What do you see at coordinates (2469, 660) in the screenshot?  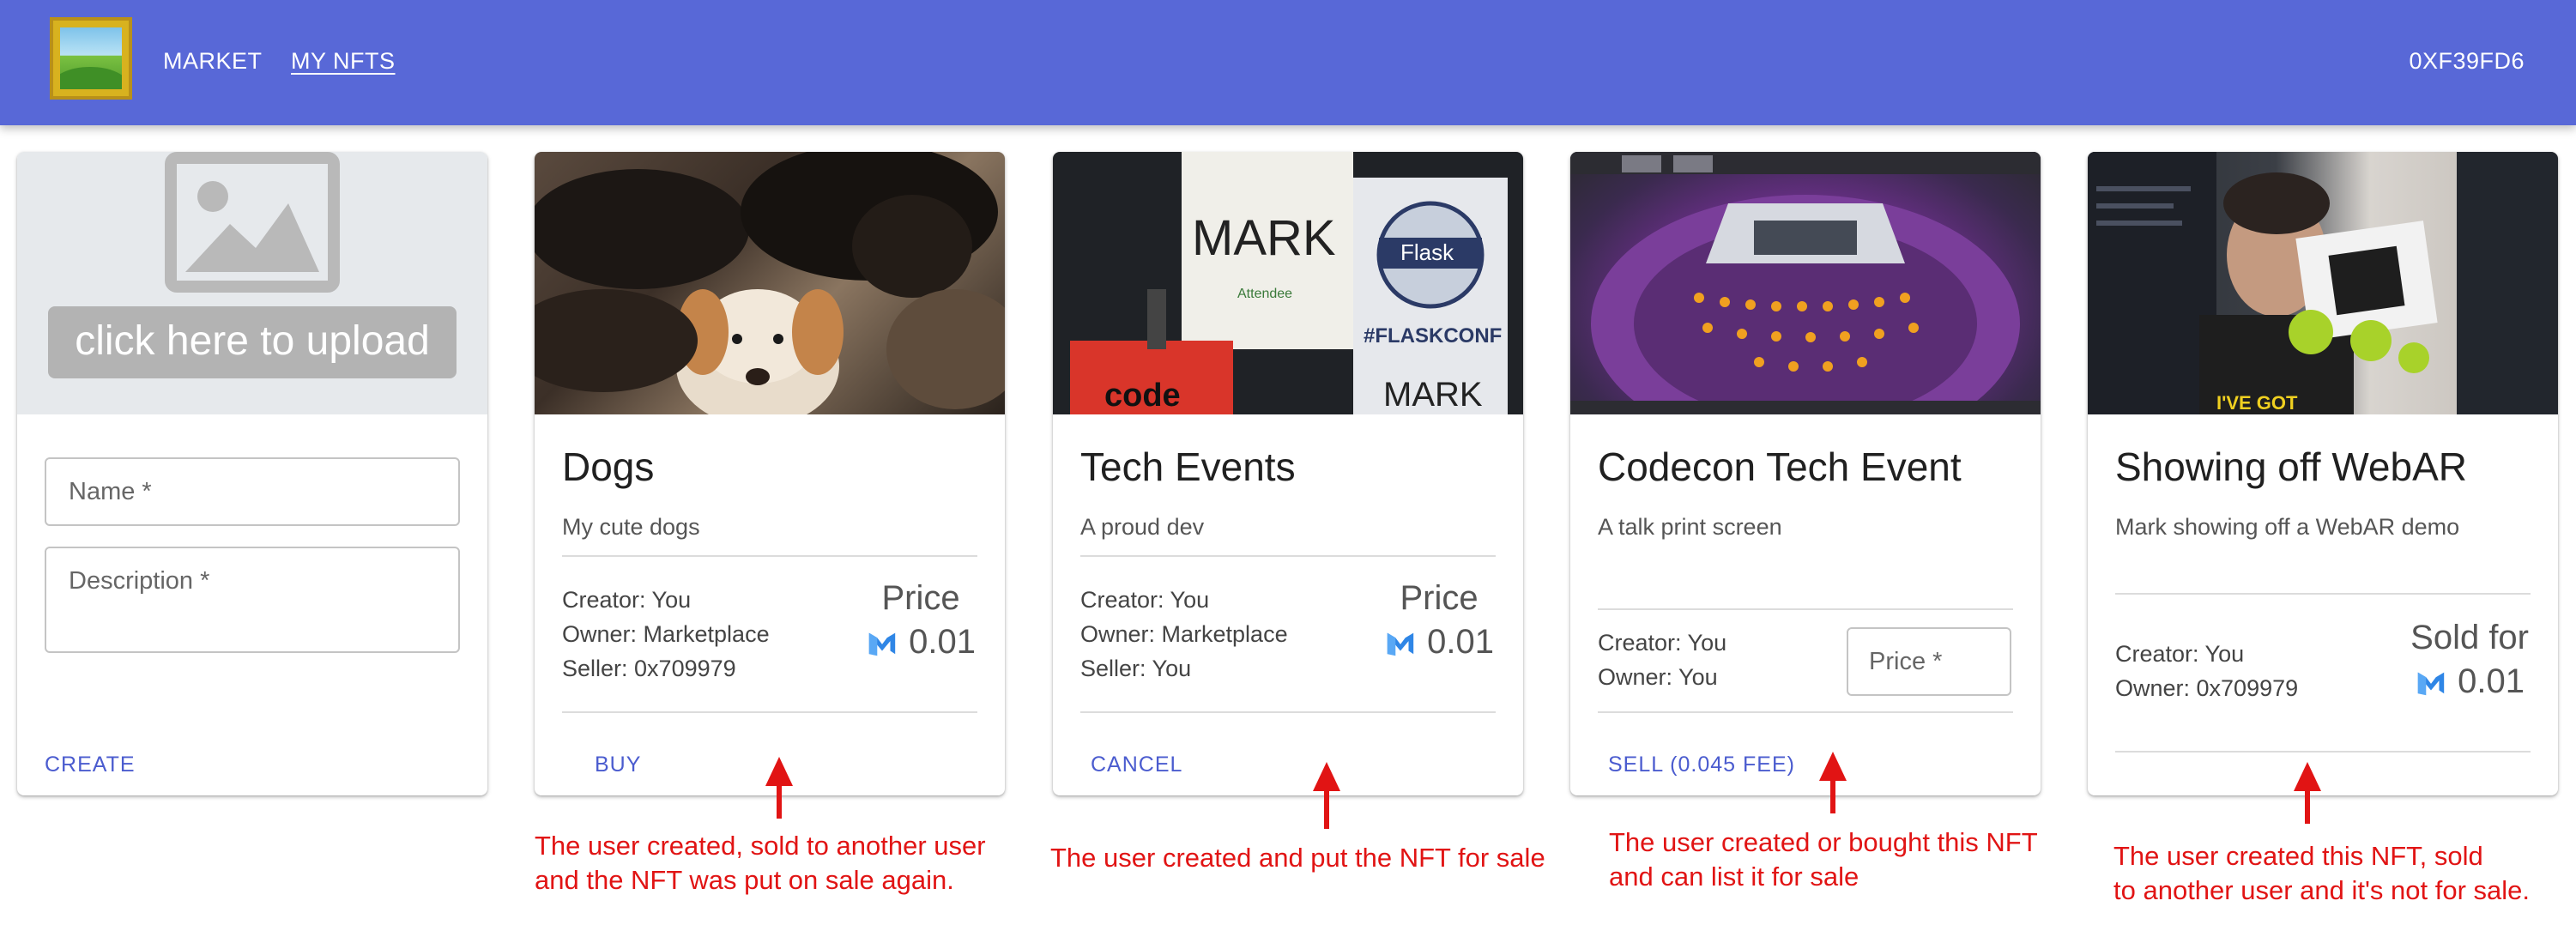 I see `sold-price-box: Sold for 0.01` at bounding box center [2469, 660].